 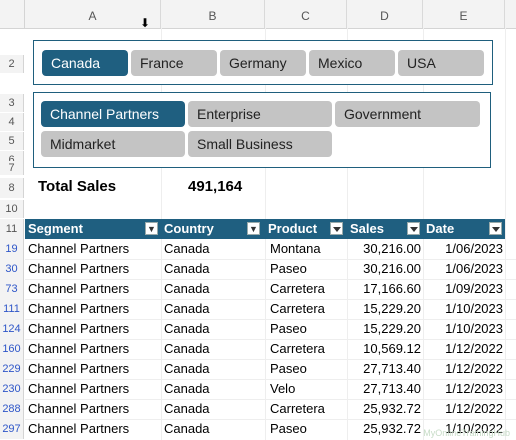 I want to click on row-header: 7, so click(x=12, y=168).